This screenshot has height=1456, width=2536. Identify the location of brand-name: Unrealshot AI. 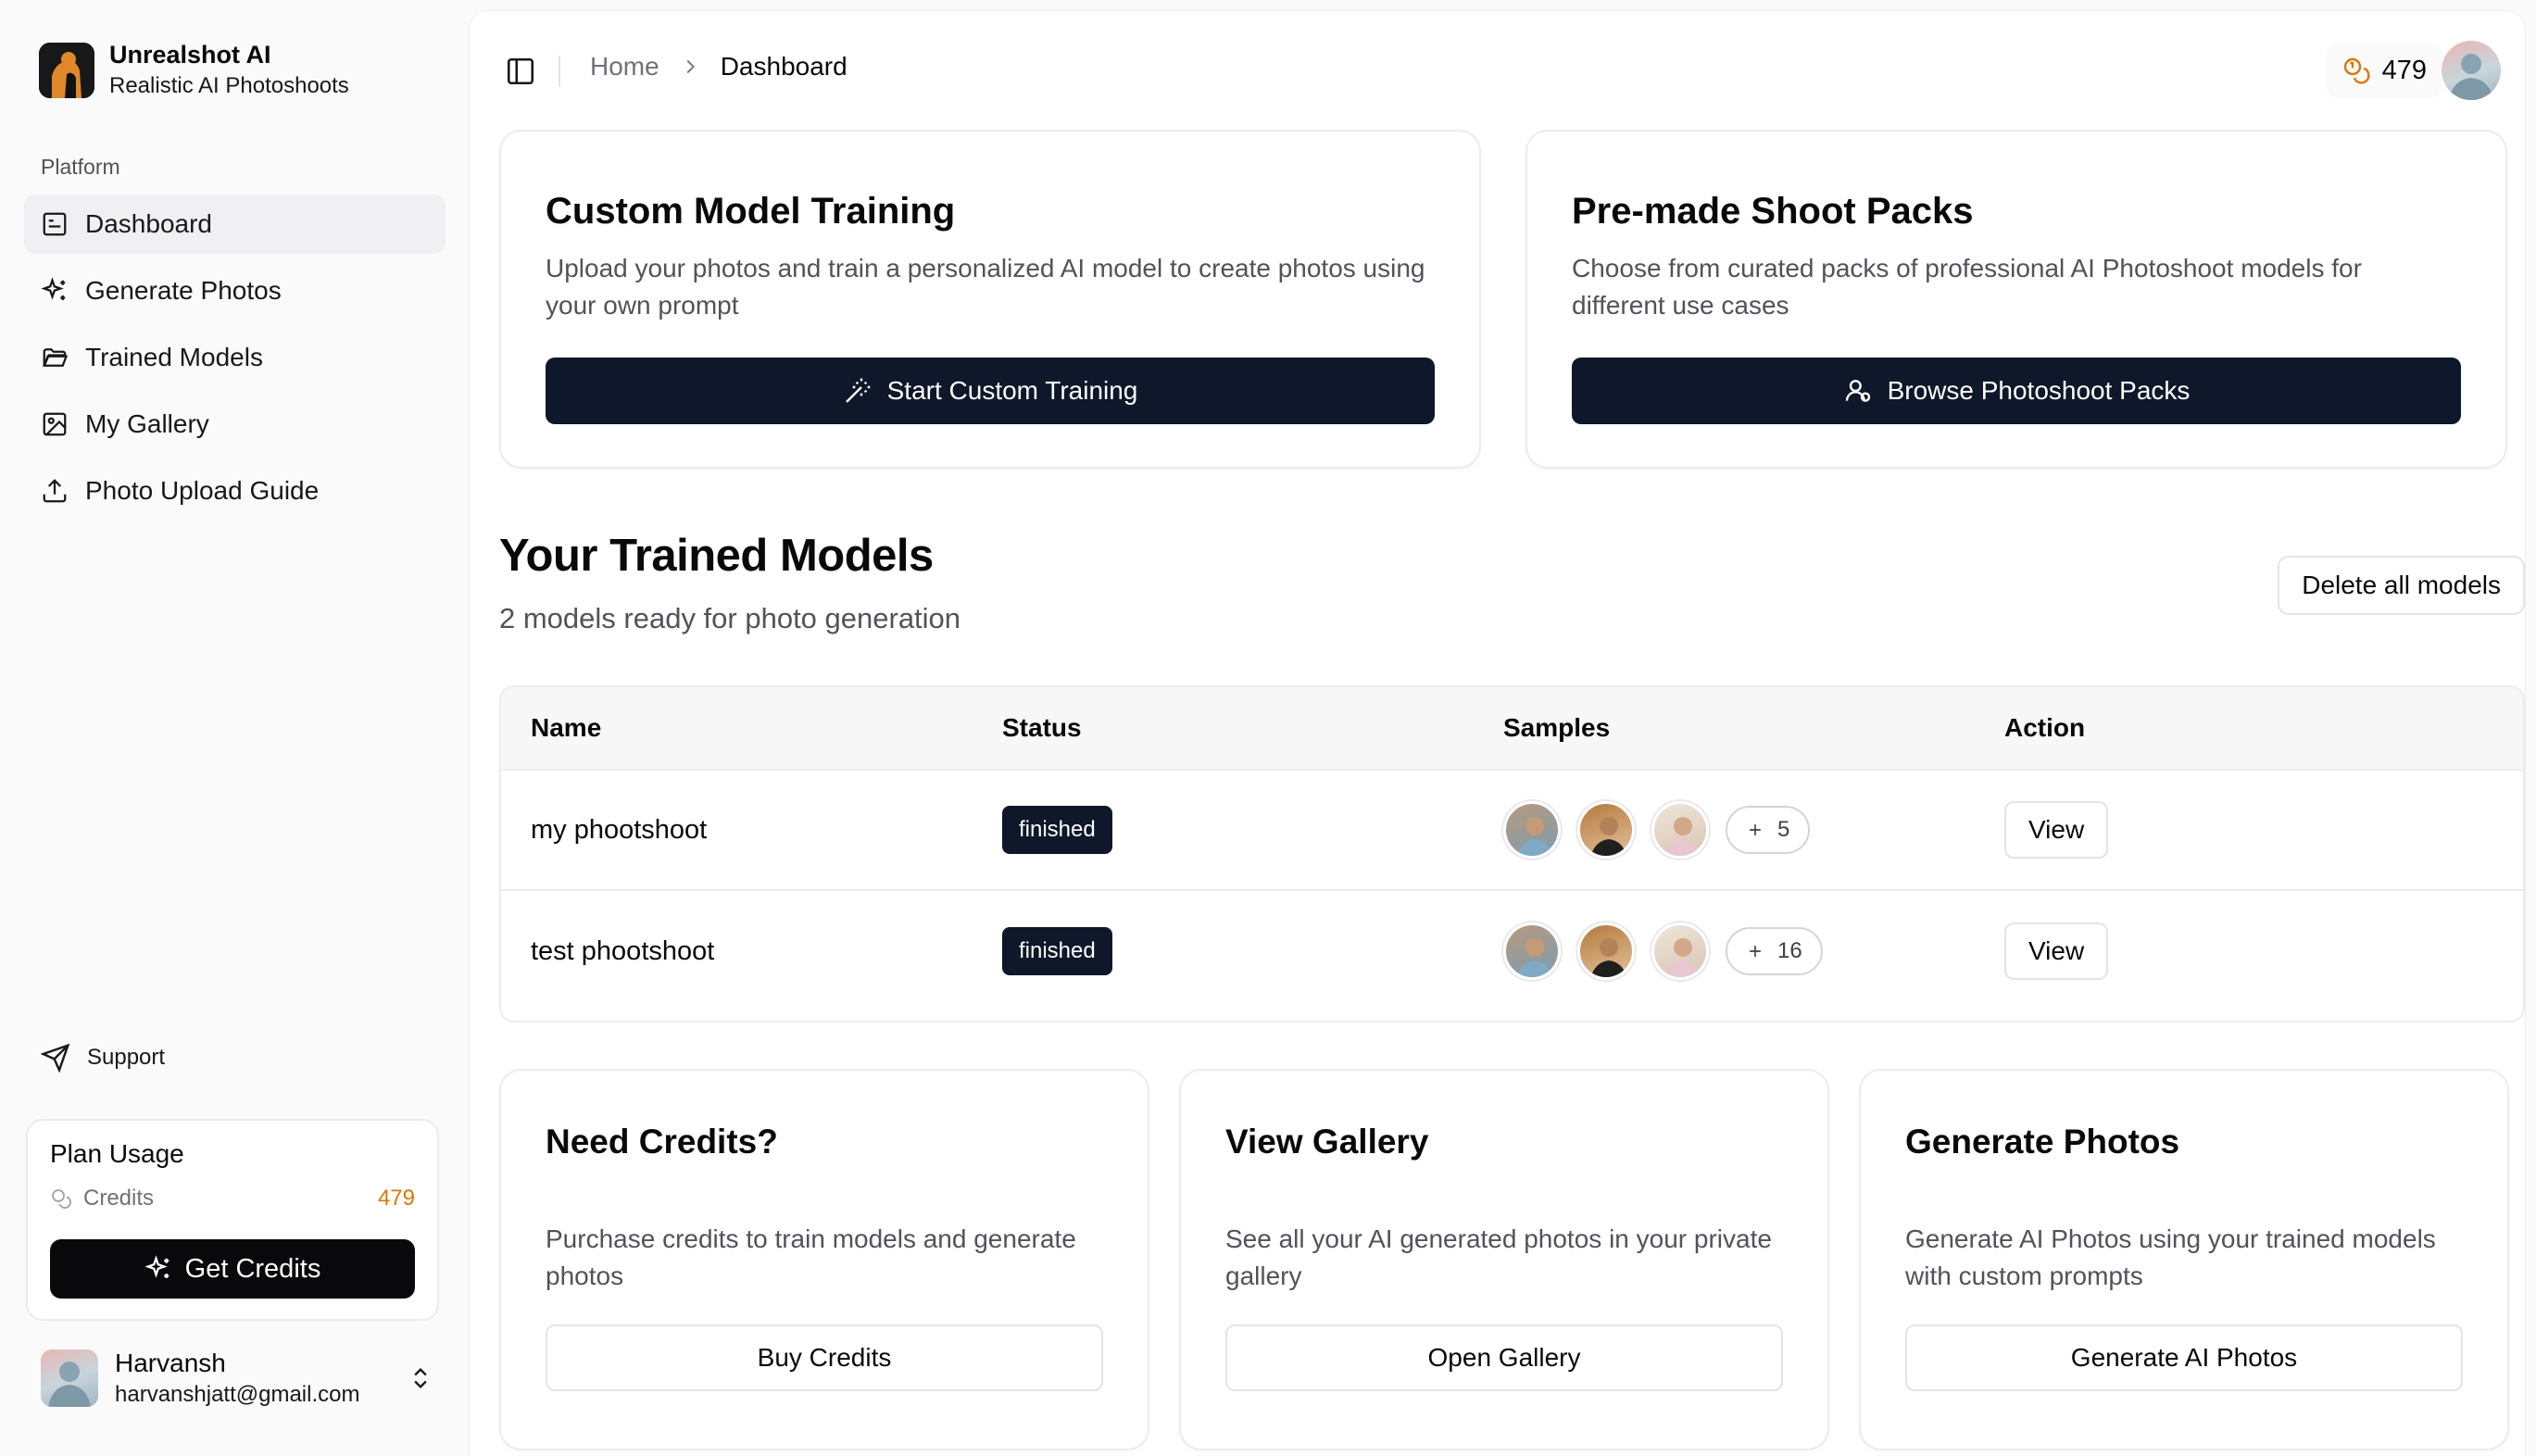
(190, 55).